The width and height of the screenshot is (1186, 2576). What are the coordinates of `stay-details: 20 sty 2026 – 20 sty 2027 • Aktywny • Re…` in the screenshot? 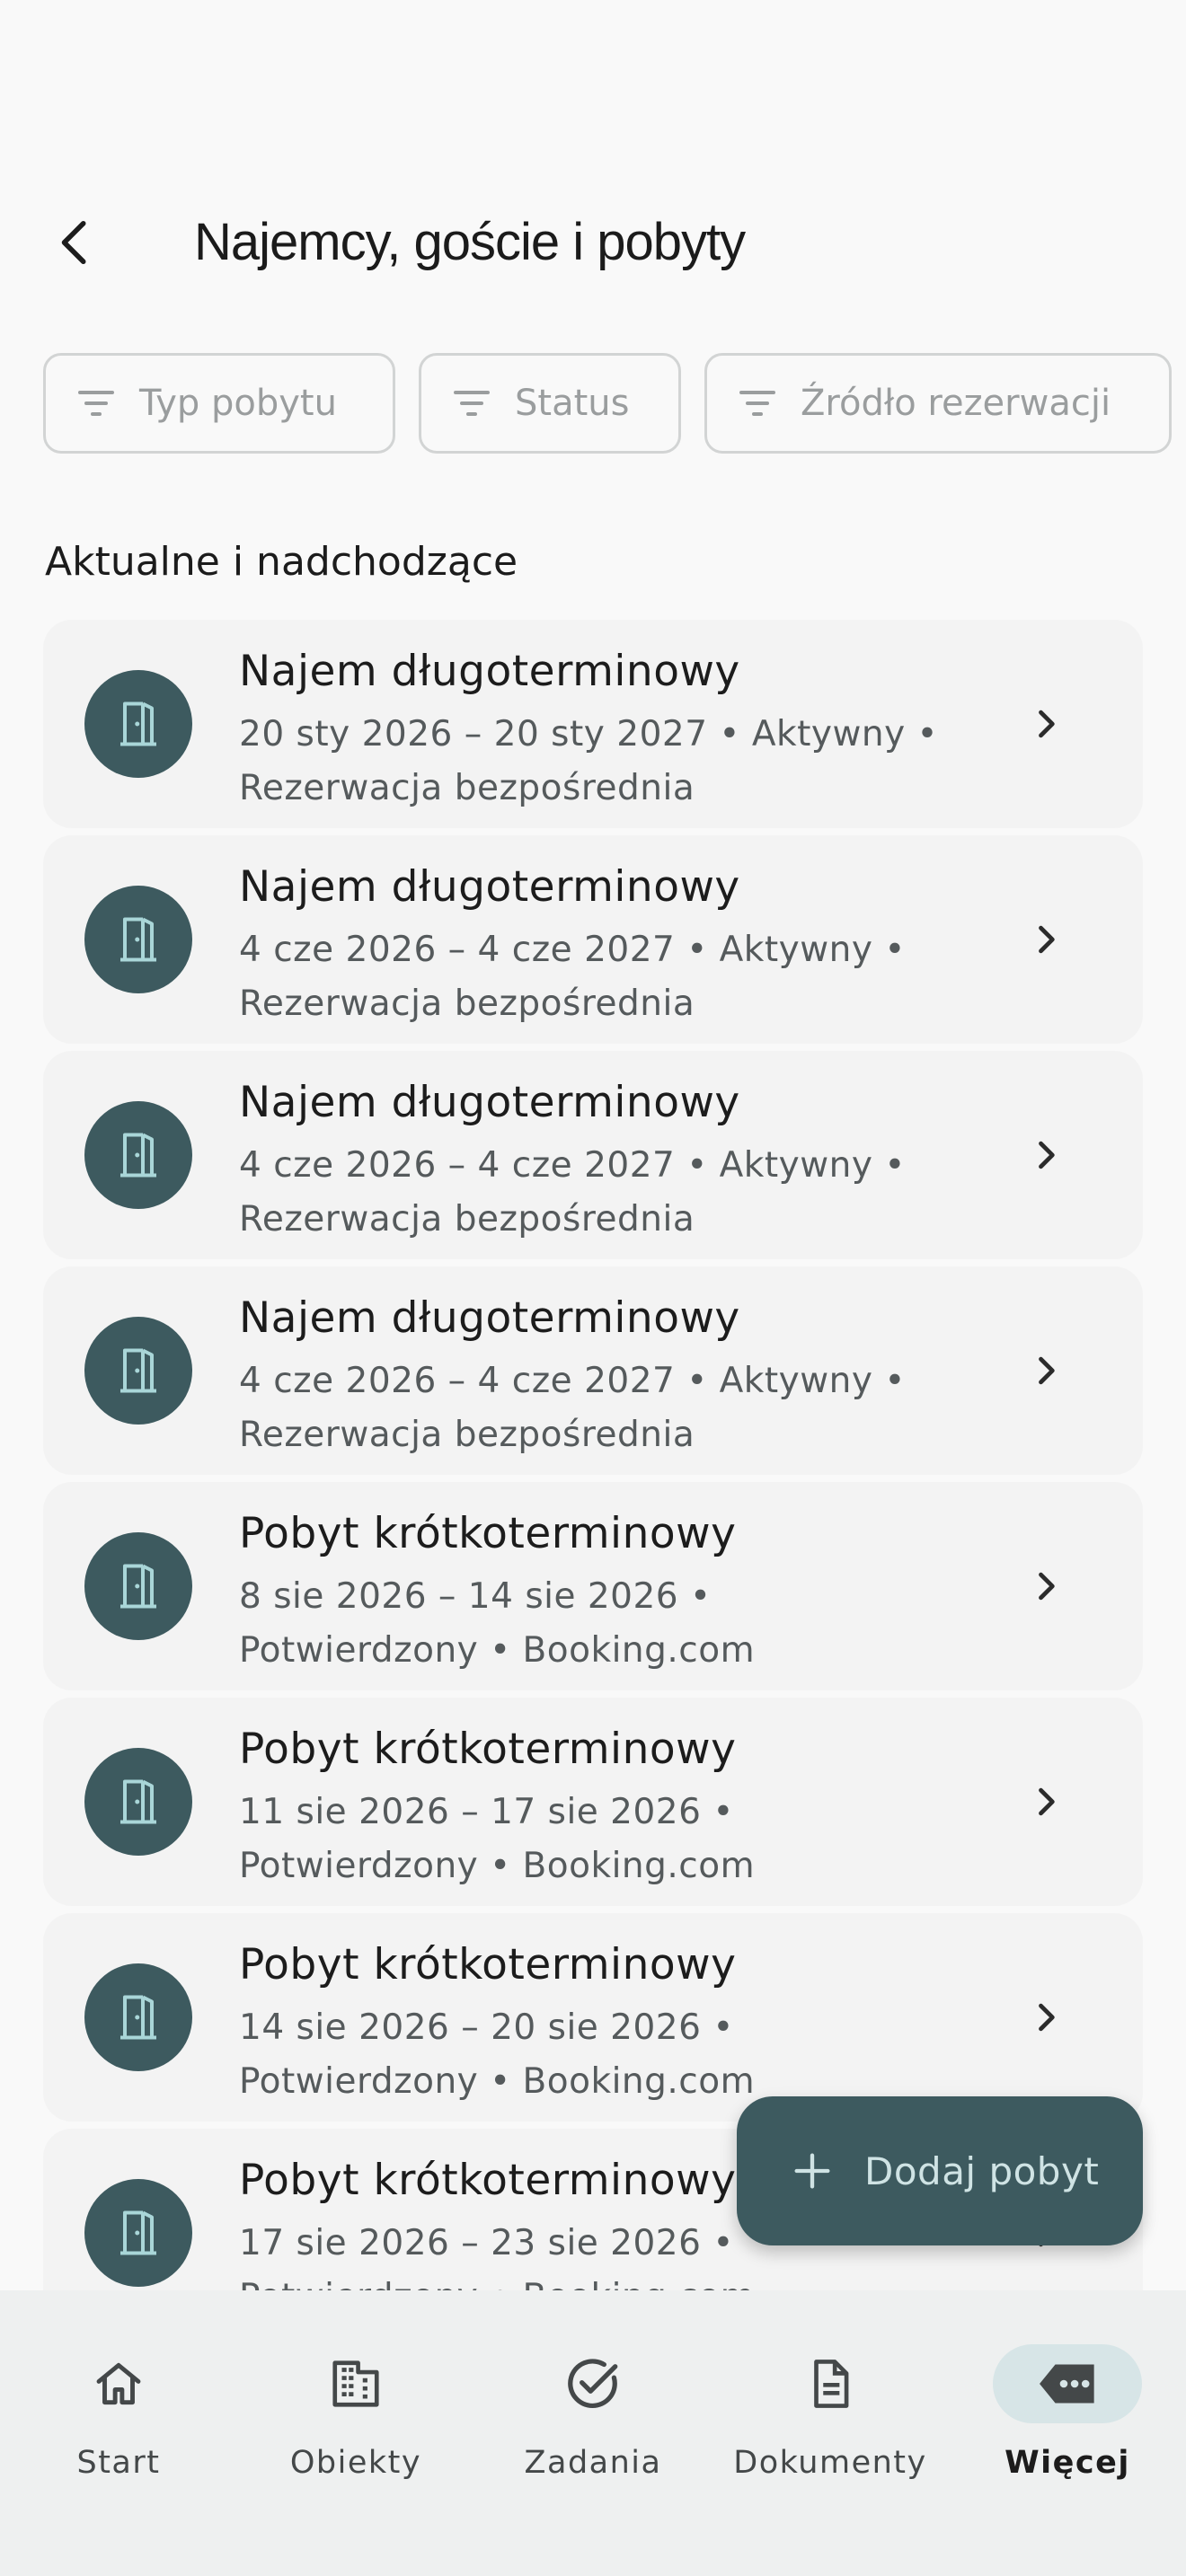 It's located at (612, 762).